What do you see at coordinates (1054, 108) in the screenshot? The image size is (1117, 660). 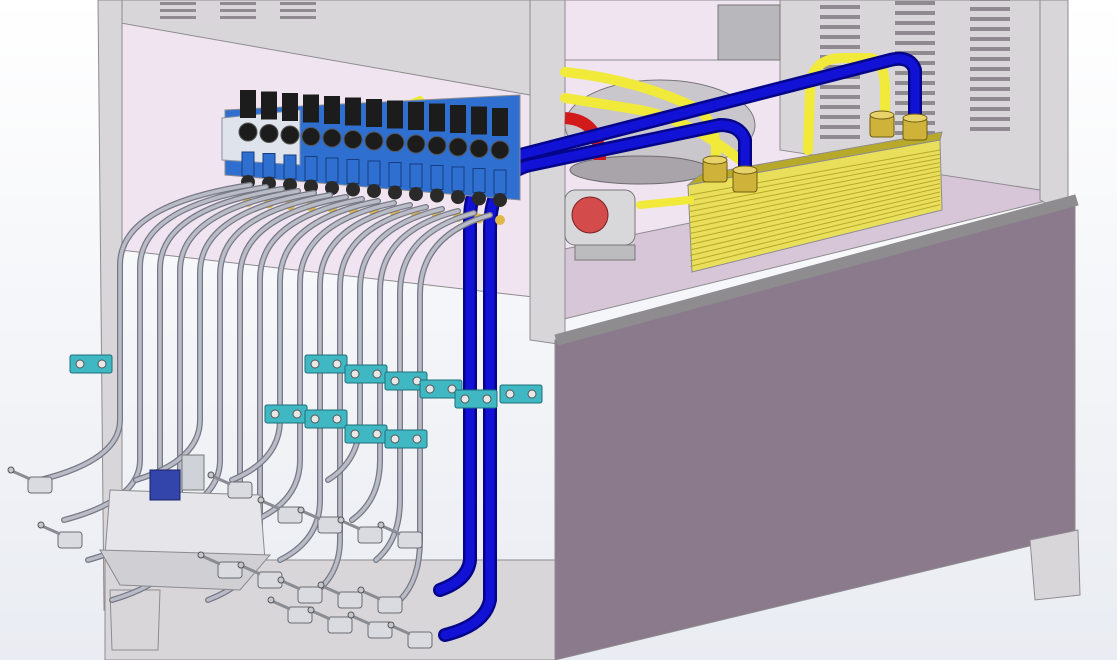 I see `frame-post-right` at bounding box center [1054, 108].